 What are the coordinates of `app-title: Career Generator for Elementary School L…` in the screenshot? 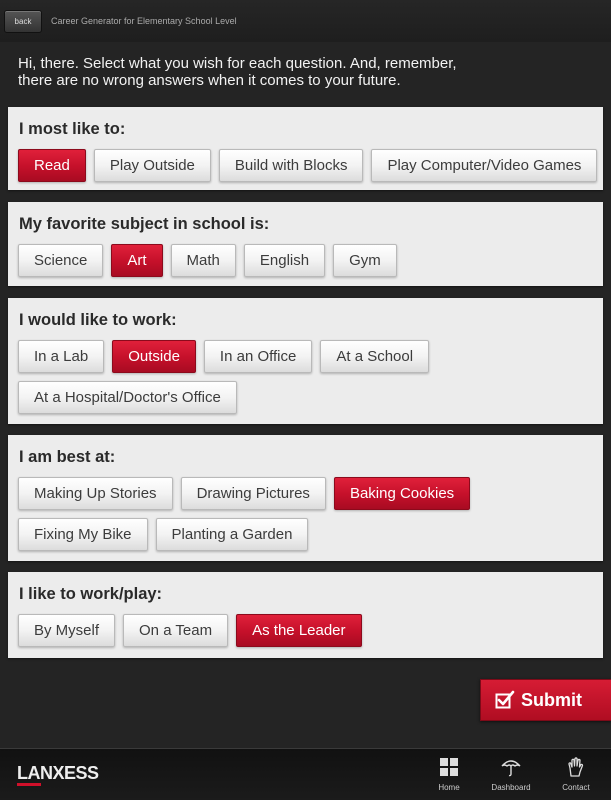 It's located at (144, 21).